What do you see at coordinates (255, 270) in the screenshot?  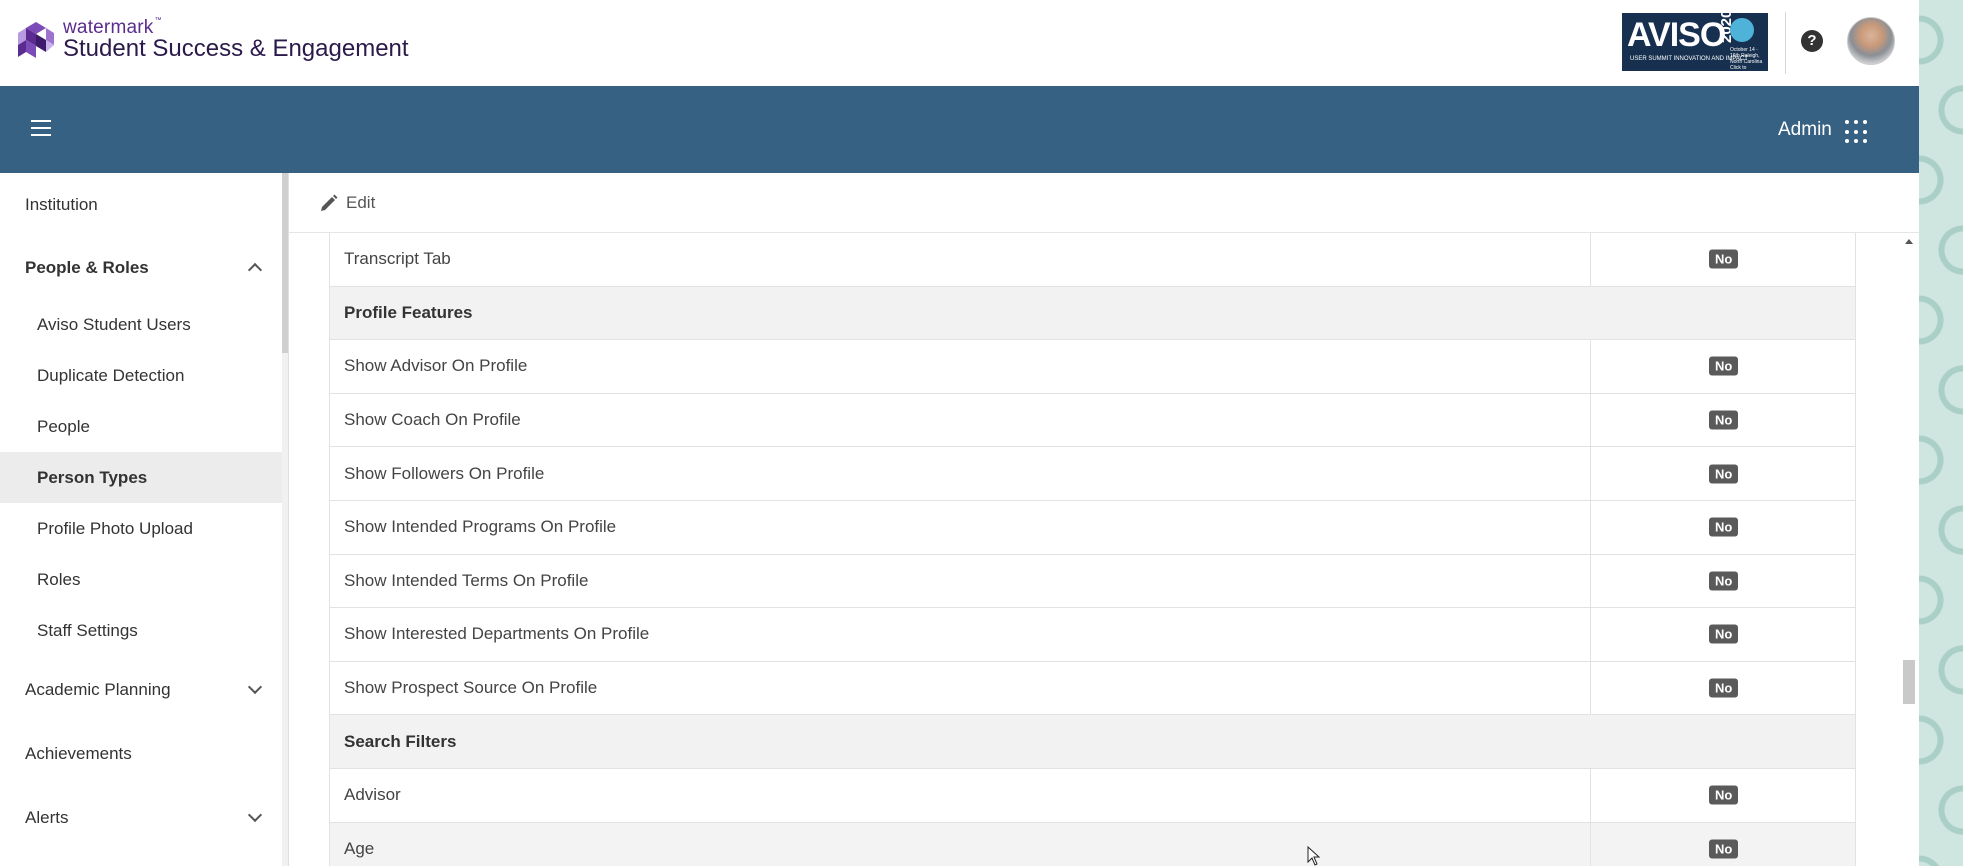 I see `chevron-up-icon` at bounding box center [255, 270].